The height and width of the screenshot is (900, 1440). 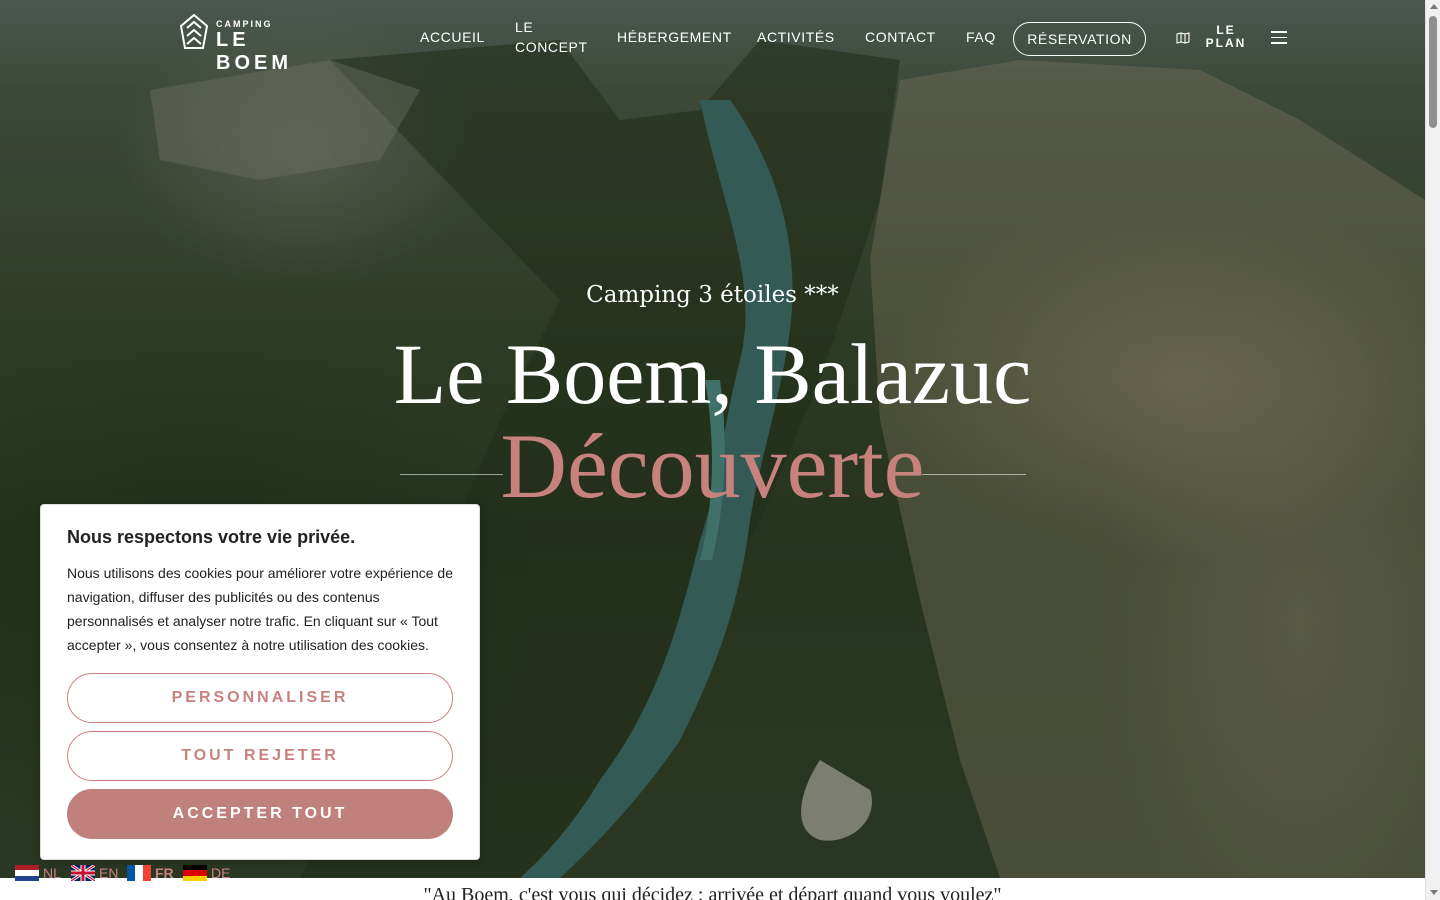 What do you see at coordinates (52, 873) in the screenshot?
I see `language-code: NL` at bounding box center [52, 873].